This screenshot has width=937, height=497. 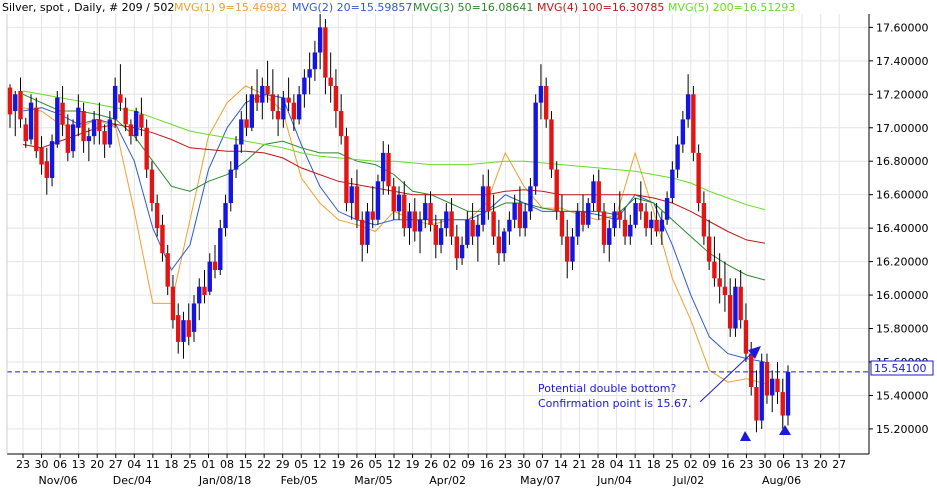 I want to click on x-day-label: 28, so click(x=598, y=464).